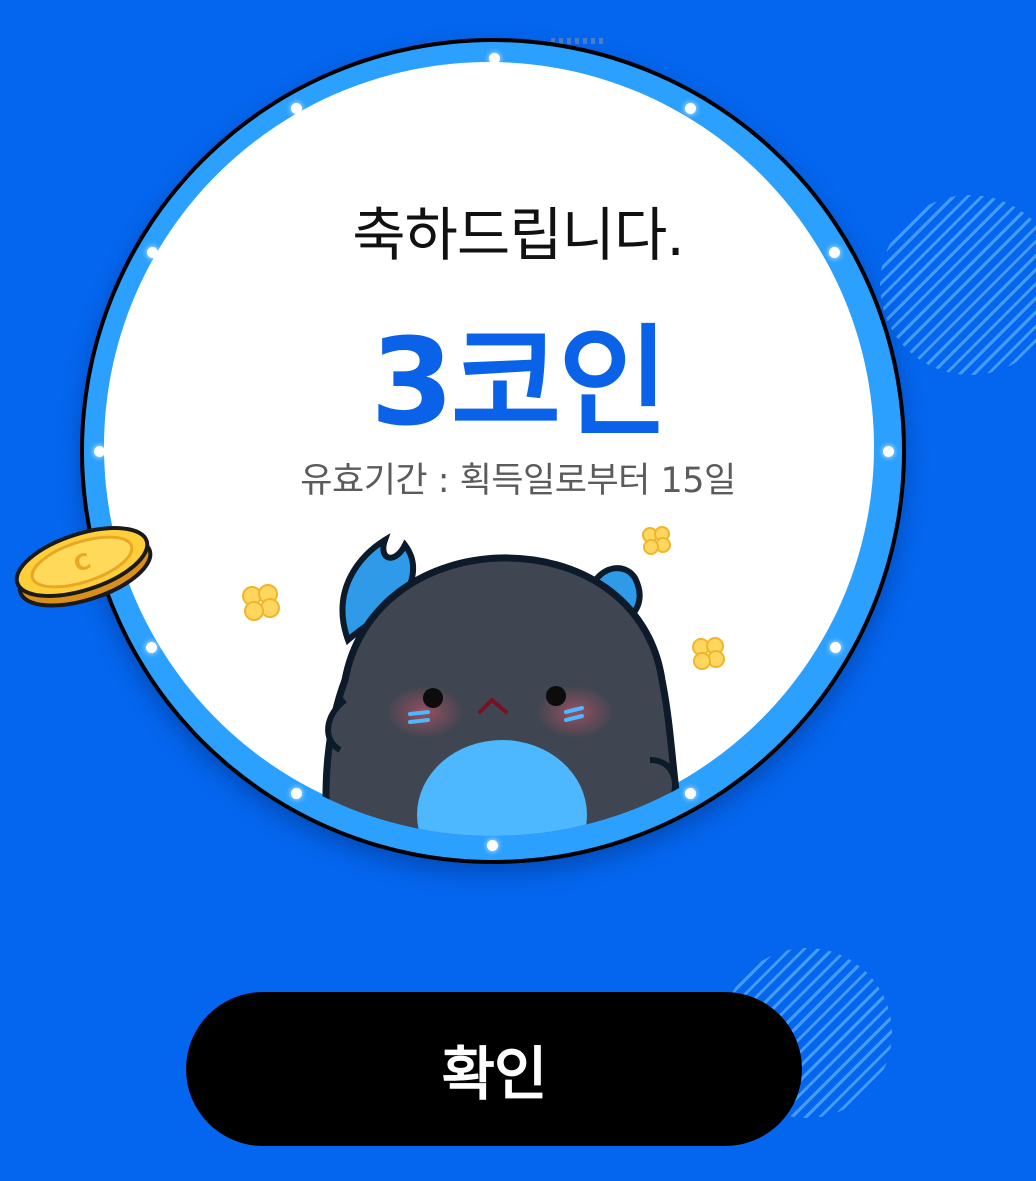 The image size is (1036, 1181). What do you see at coordinates (506, 684) in the screenshot?
I see `mascot-character` at bounding box center [506, 684].